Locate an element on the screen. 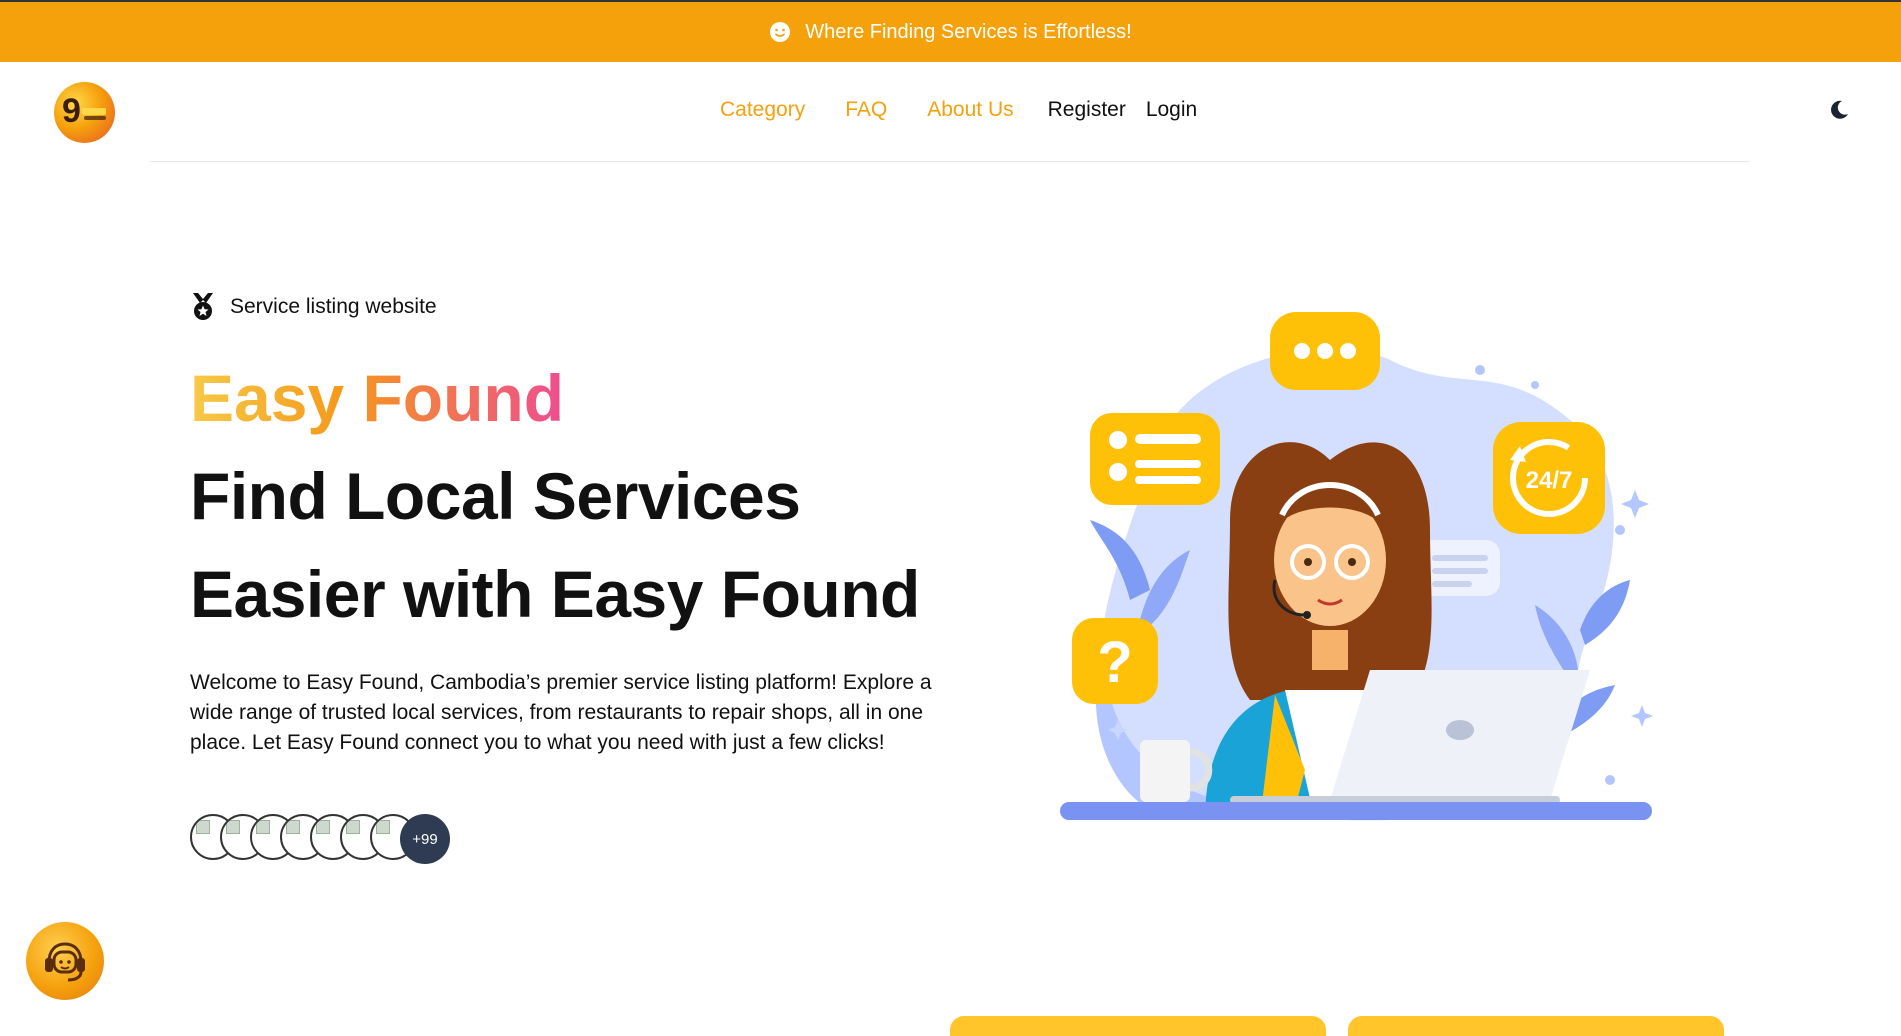  hero-badge: Service listing website is located at coordinates (313, 307).